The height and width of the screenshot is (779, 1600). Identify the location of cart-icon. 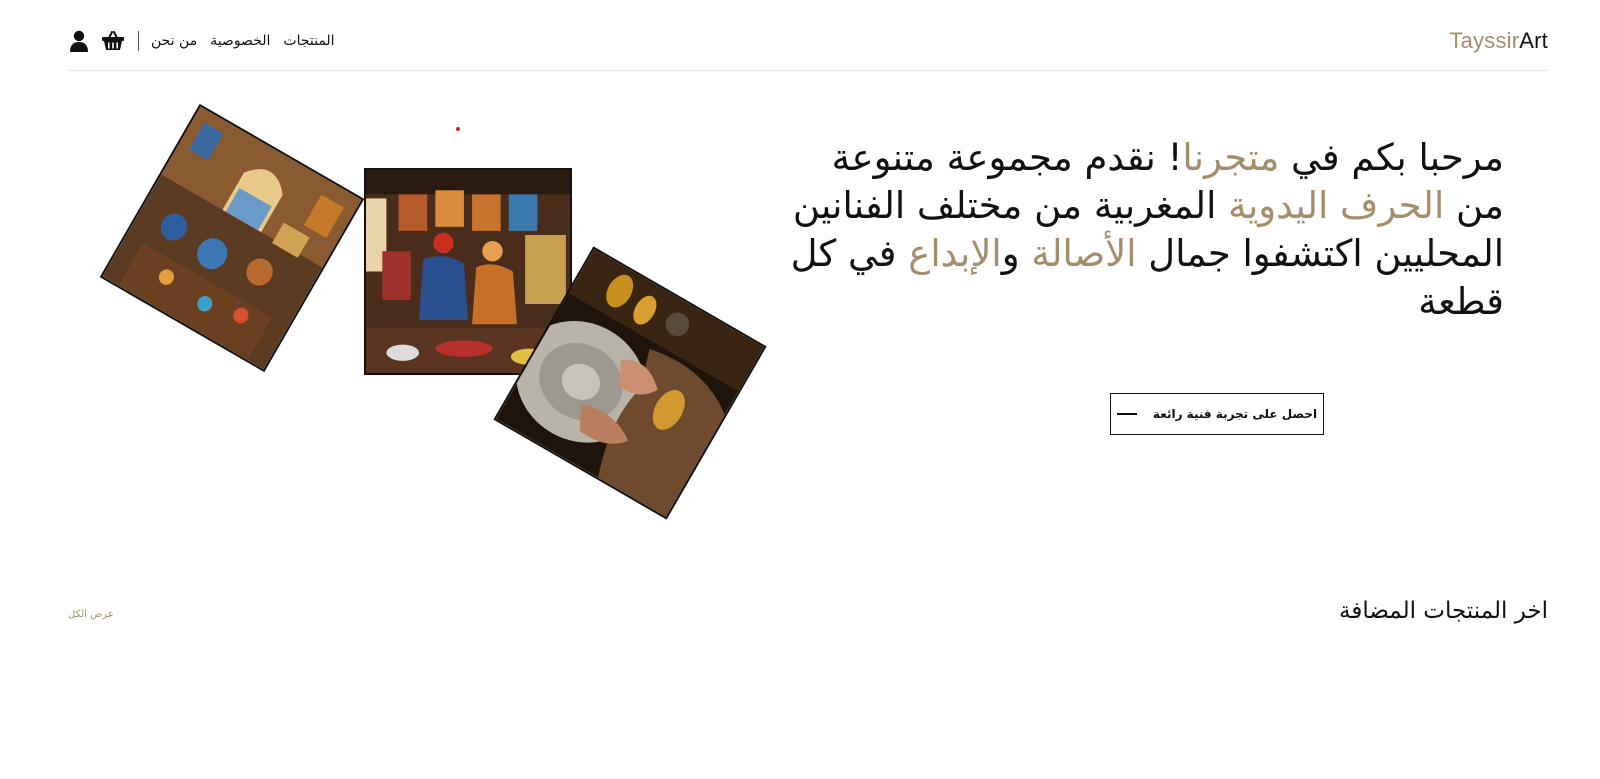
(113, 41).